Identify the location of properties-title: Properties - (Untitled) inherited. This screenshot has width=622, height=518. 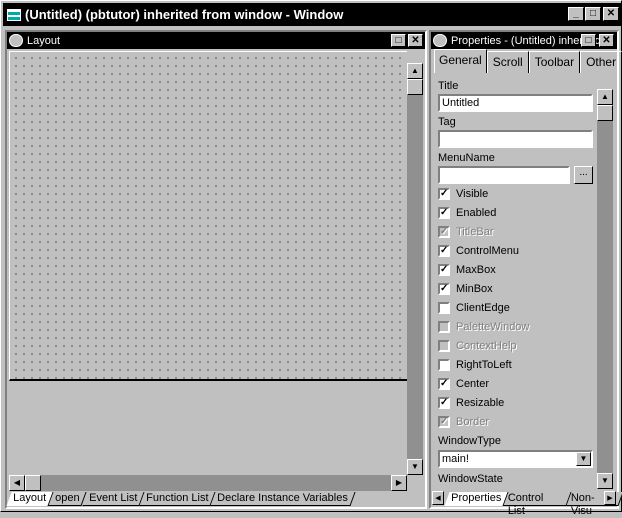
(526, 40).